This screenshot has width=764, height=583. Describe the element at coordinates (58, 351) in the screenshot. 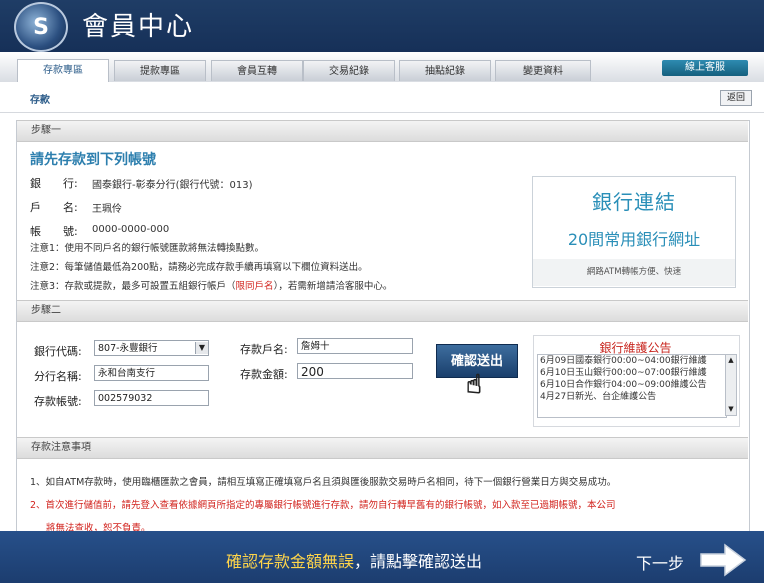

I see `bank-code-label: 銀行代碼:` at that location.